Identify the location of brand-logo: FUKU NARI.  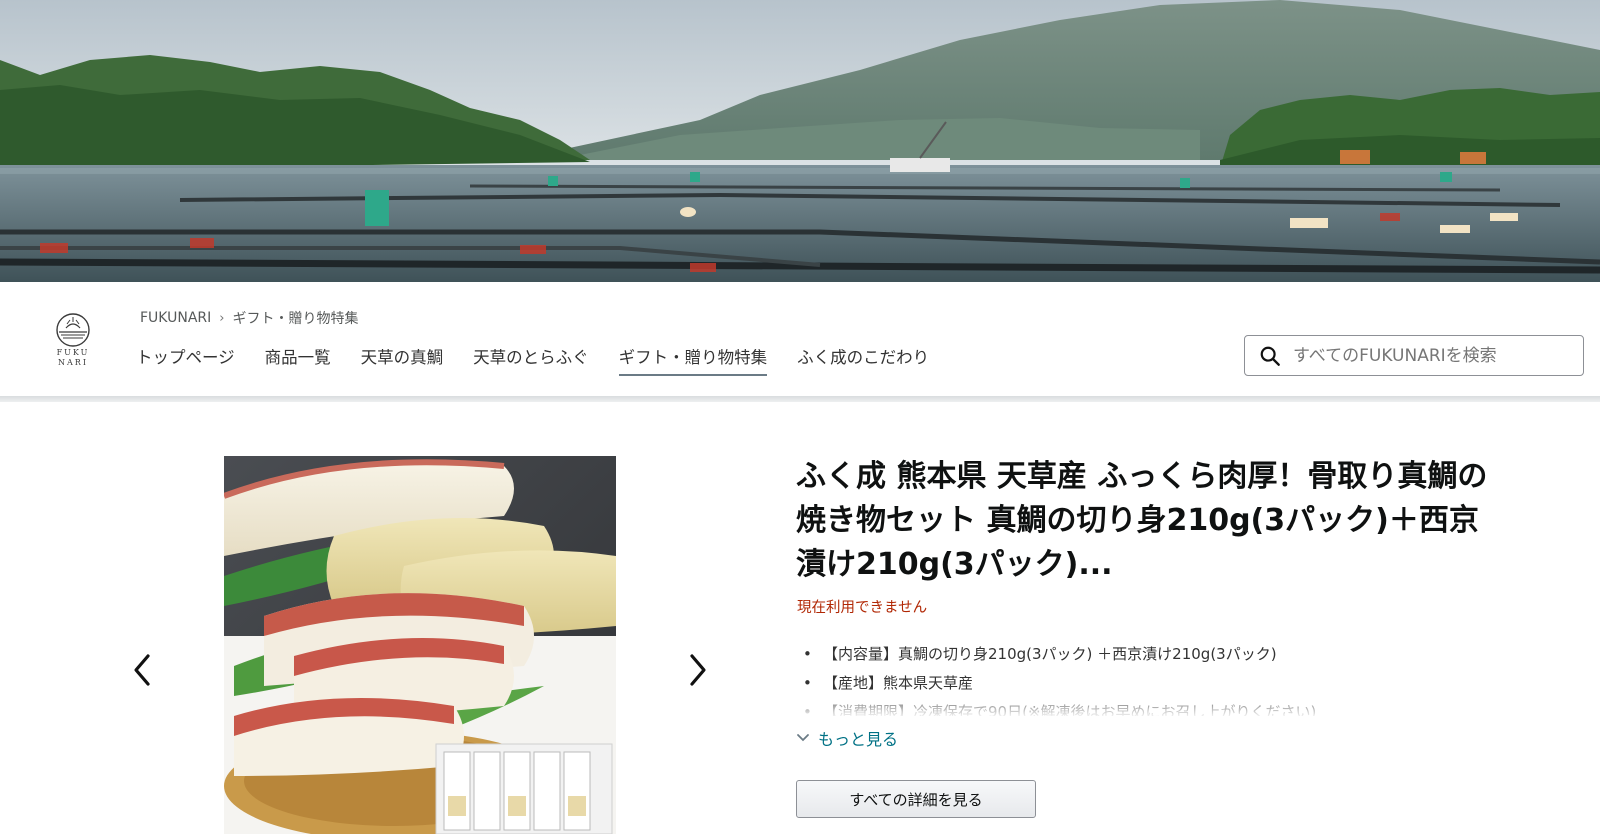
(73, 342).